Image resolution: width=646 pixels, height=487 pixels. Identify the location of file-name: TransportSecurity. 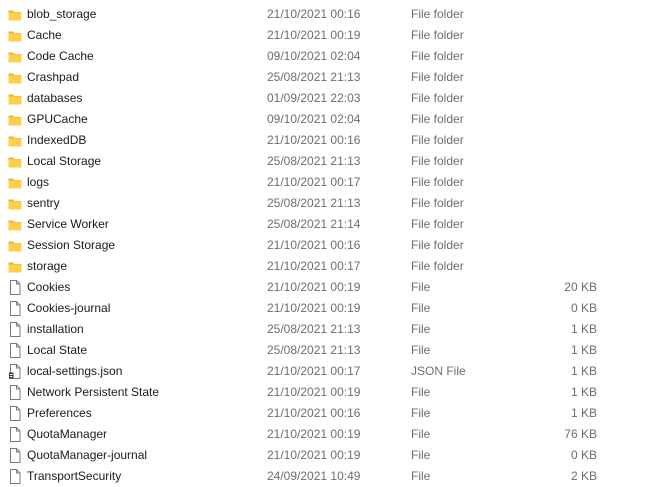
(74, 476).